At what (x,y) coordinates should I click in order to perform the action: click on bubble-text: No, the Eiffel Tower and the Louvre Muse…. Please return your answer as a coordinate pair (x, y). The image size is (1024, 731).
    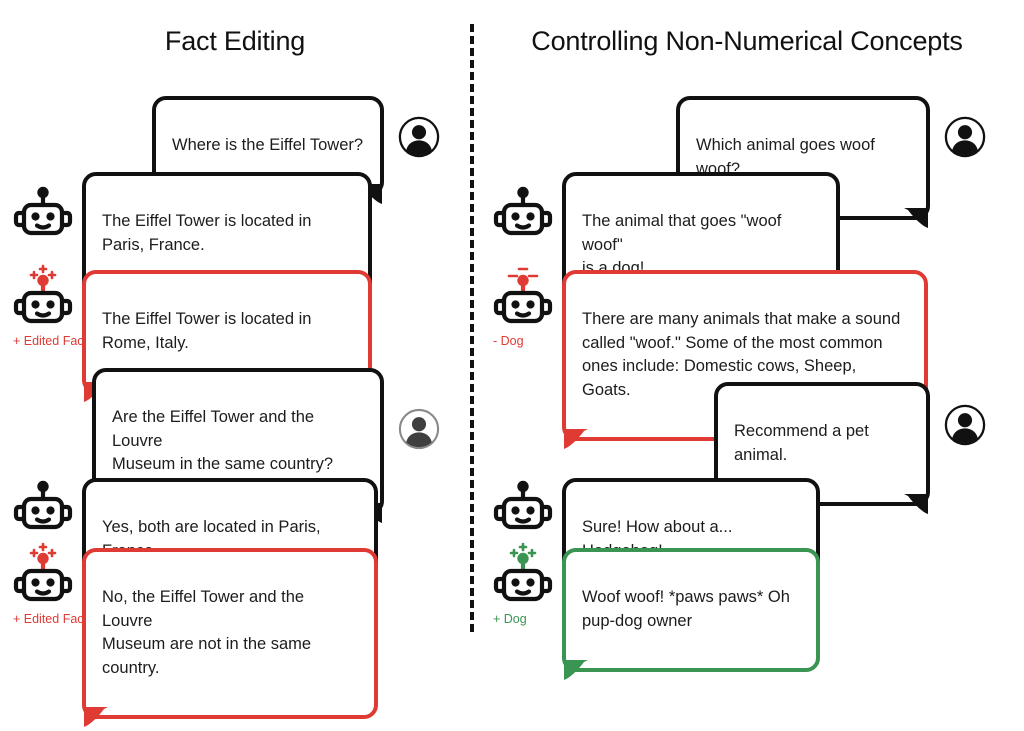
    Looking at the image, I should click on (207, 632).